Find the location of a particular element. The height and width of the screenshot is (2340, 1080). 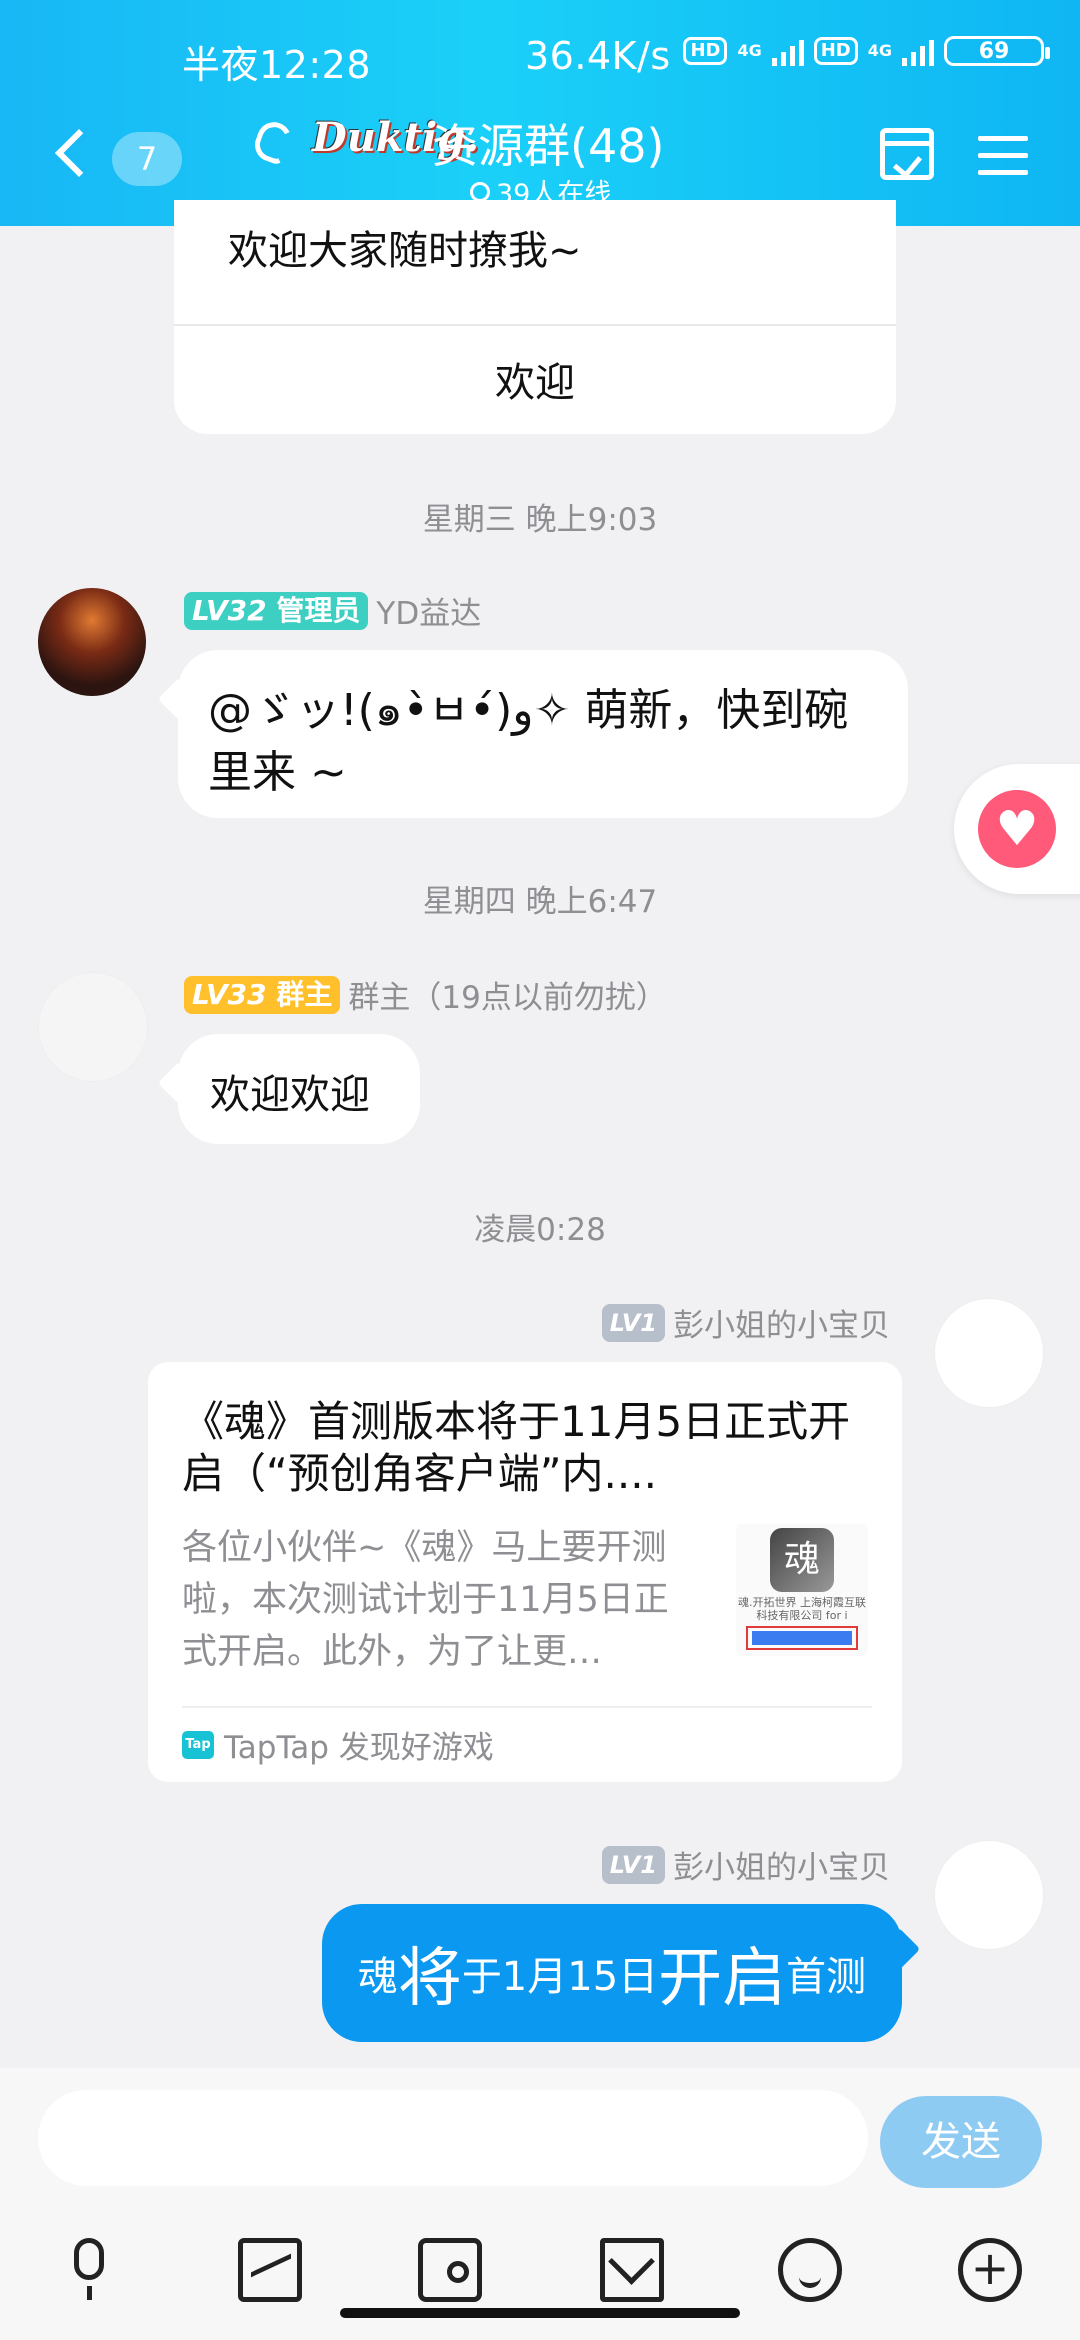

hd-icon: HD is located at coordinates (705, 51).